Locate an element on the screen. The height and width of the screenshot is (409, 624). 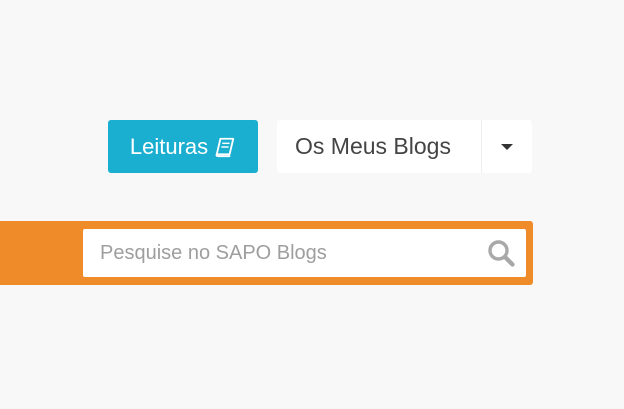
search-box is located at coordinates (304, 253).